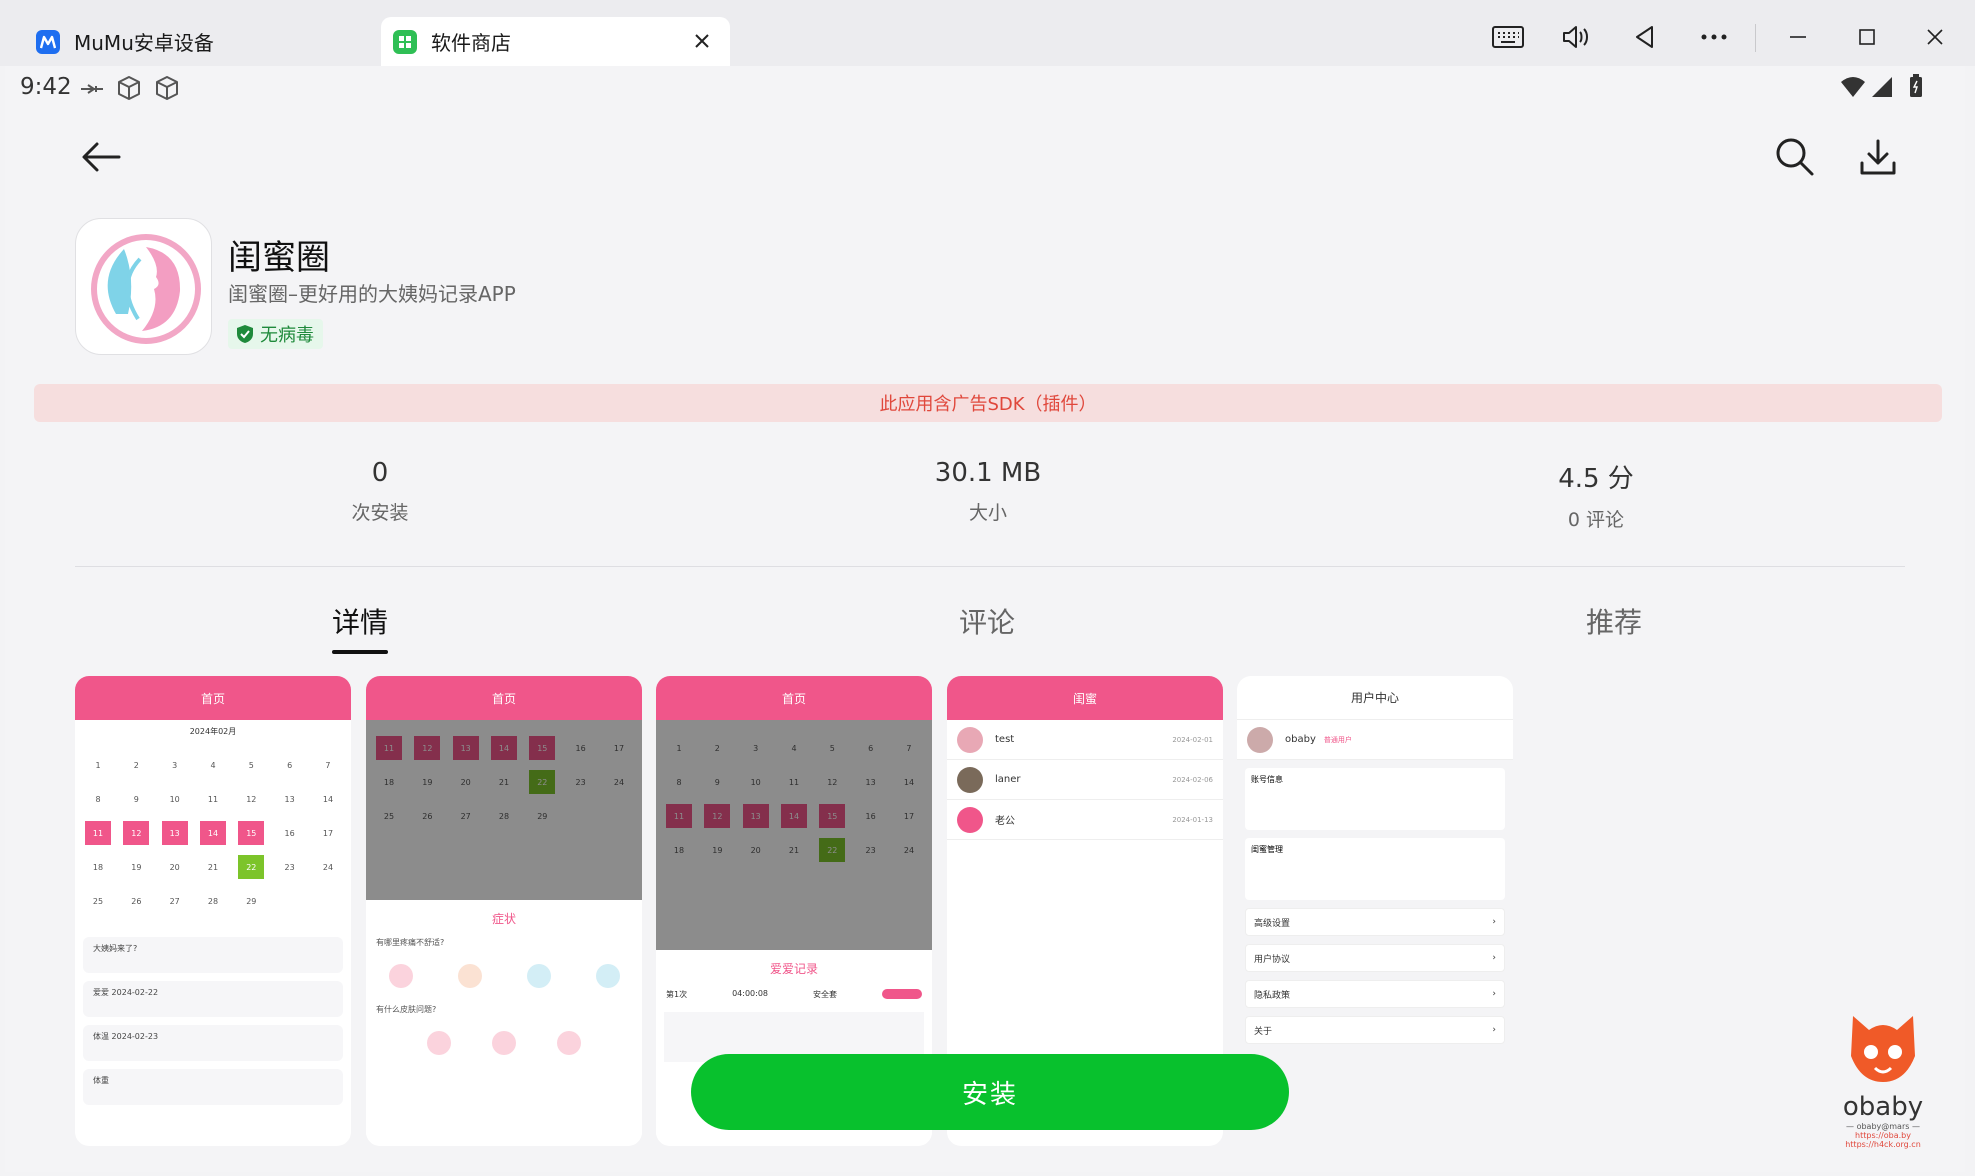 The height and width of the screenshot is (1176, 1975). Describe the element at coordinates (793, 969) in the screenshot. I see `sheet-title: 爱爱记录` at that location.